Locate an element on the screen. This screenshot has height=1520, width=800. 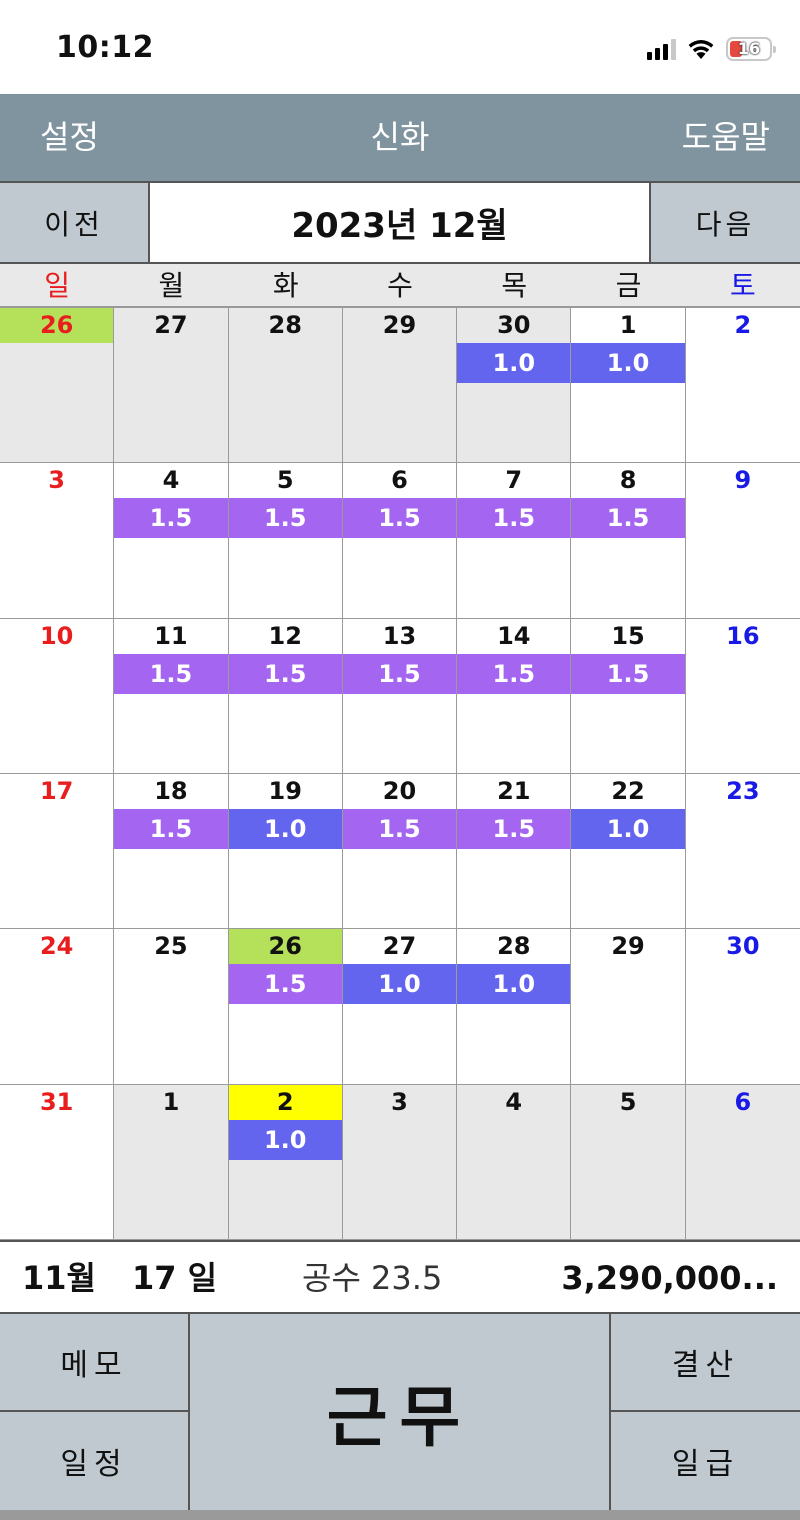
day-number: 1 is located at coordinates (628, 325).